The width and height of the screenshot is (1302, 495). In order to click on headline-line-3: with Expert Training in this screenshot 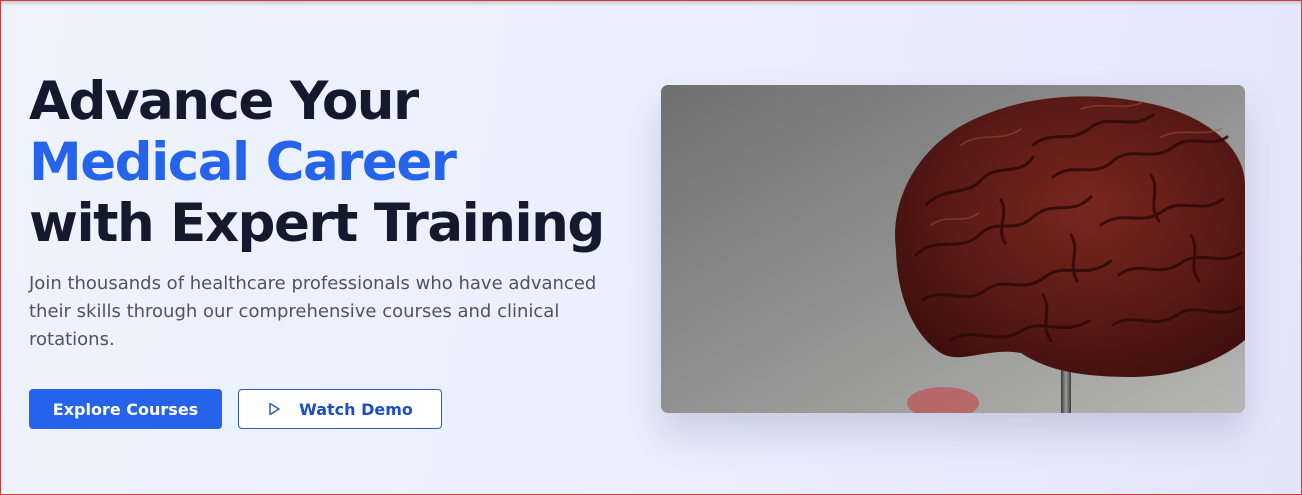, I will do `click(317, 223)`.